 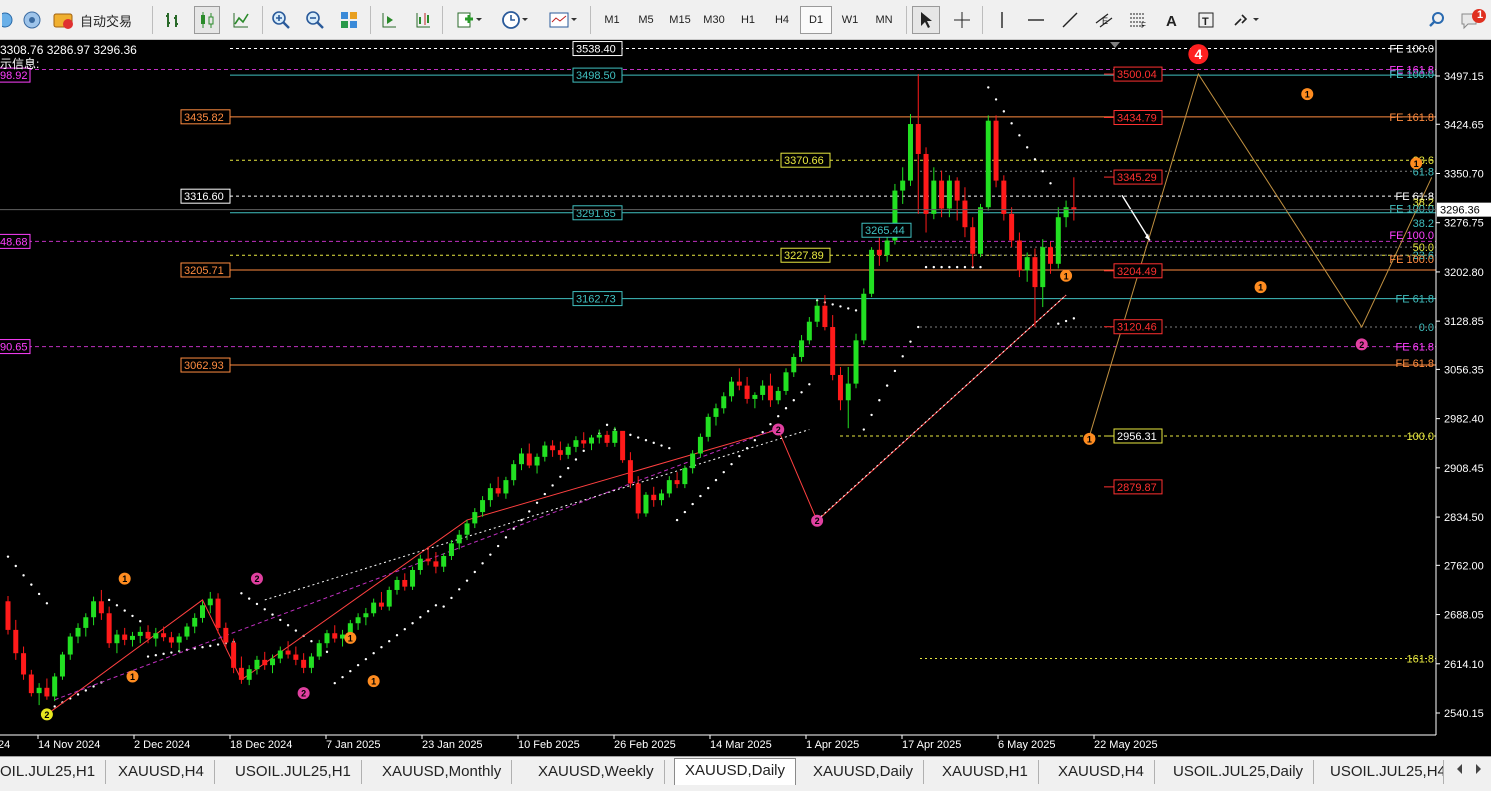 What do you see at coordinates (173, 20) in the screenshot?
I see `bar-chart-icon` at bounding box center [173, 20].